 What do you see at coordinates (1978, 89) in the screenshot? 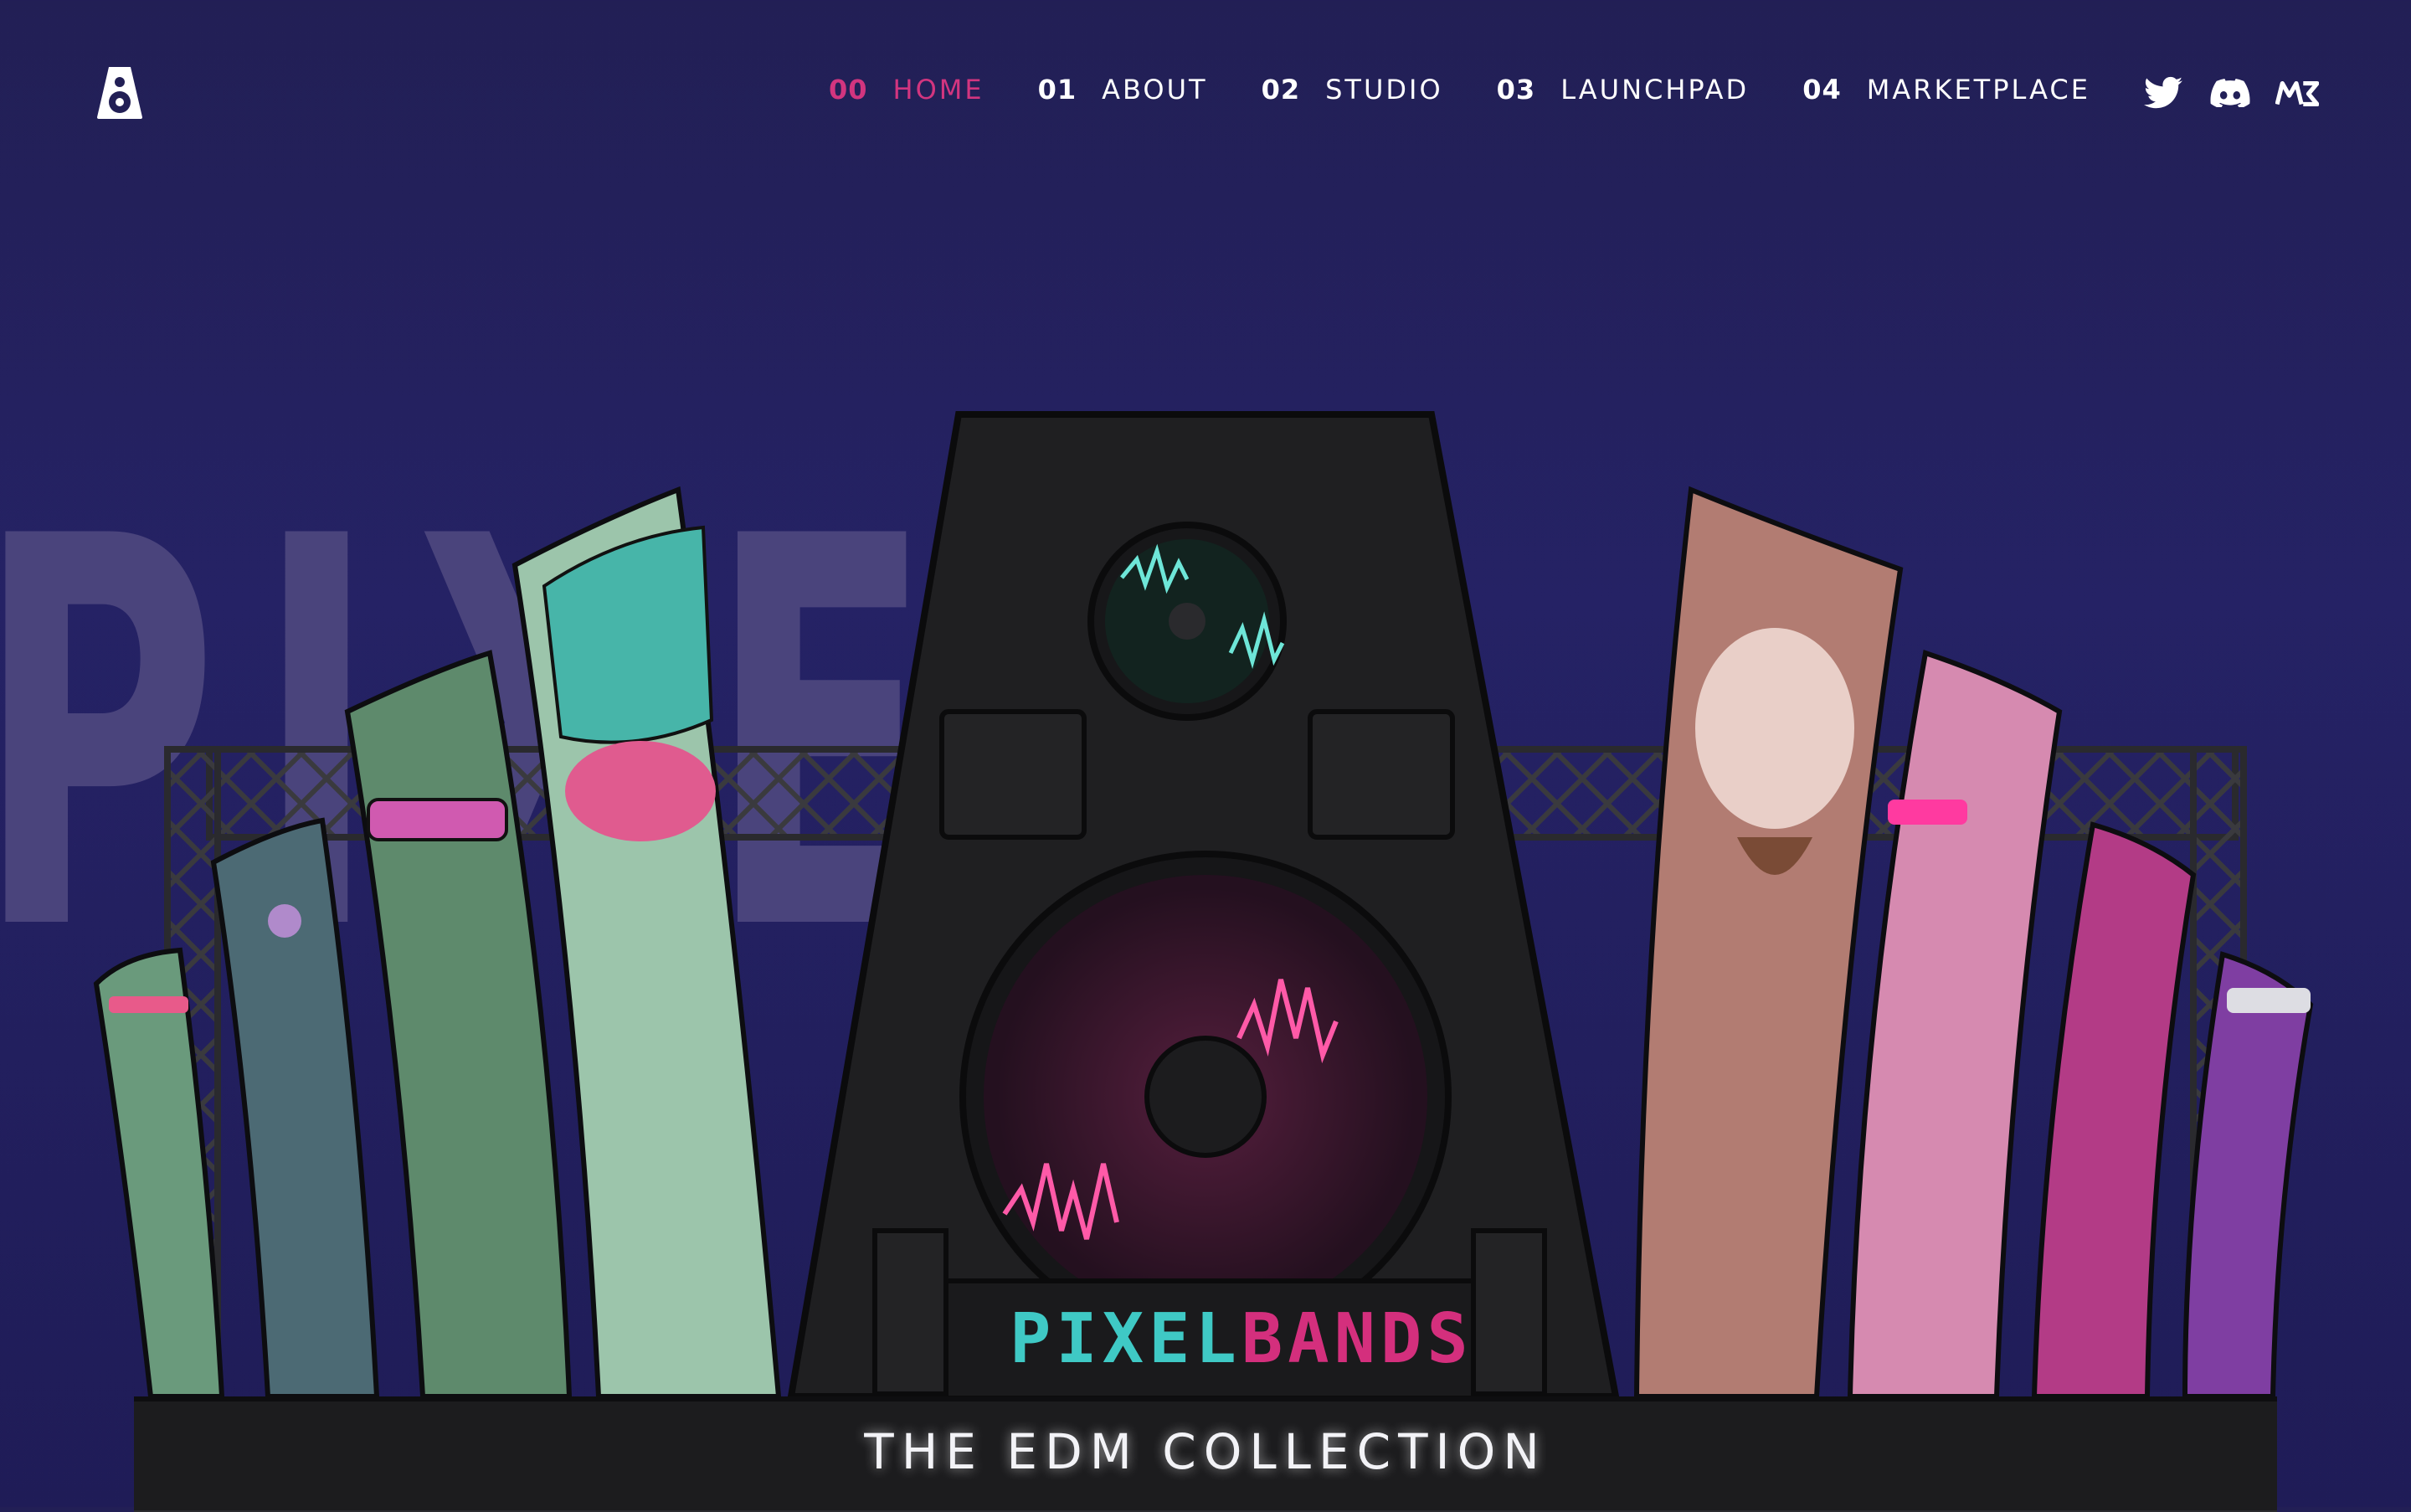
I see `nav-label: MARKETPLACE` at bounding box center [1978, 89].